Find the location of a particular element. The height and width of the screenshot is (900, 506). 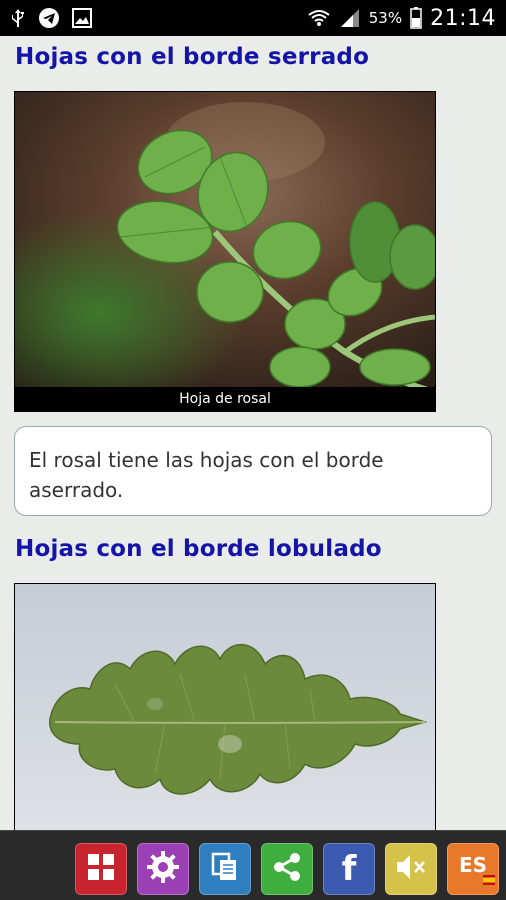

bottom-toolbar: f ES is located at coordinates (253, 865).